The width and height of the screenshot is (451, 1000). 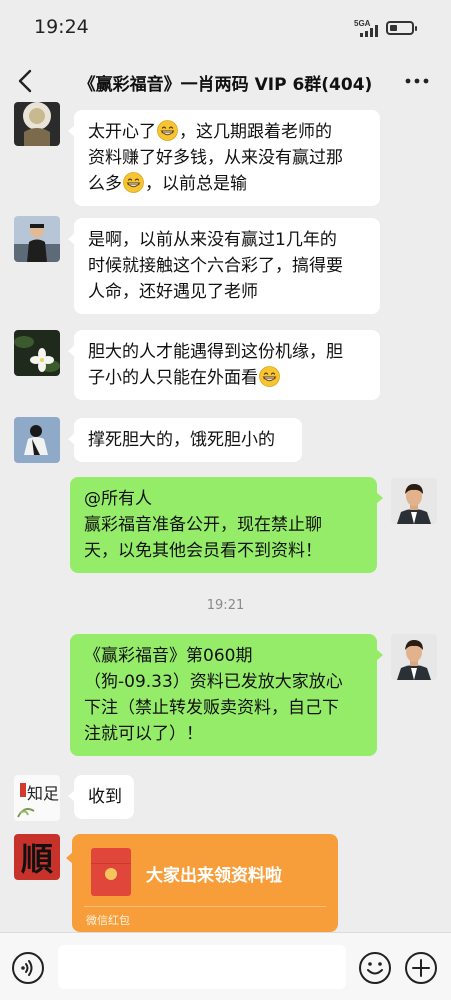 I want to click on status-bar: 19:24 5GA, so click(x=225, y=28).